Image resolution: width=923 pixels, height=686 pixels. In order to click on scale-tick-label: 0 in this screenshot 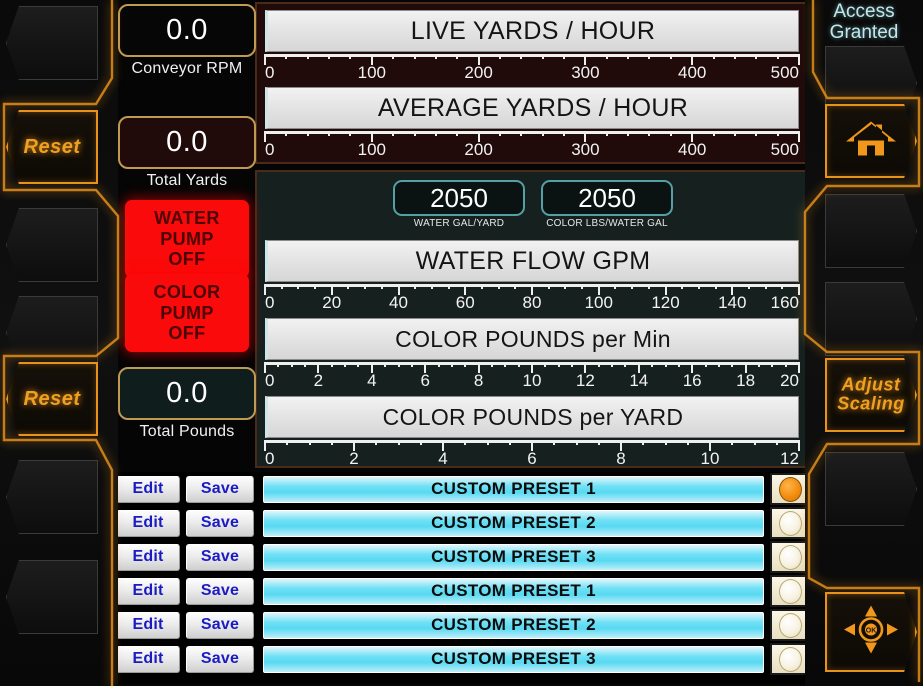, I will do `click(270, 380)`.